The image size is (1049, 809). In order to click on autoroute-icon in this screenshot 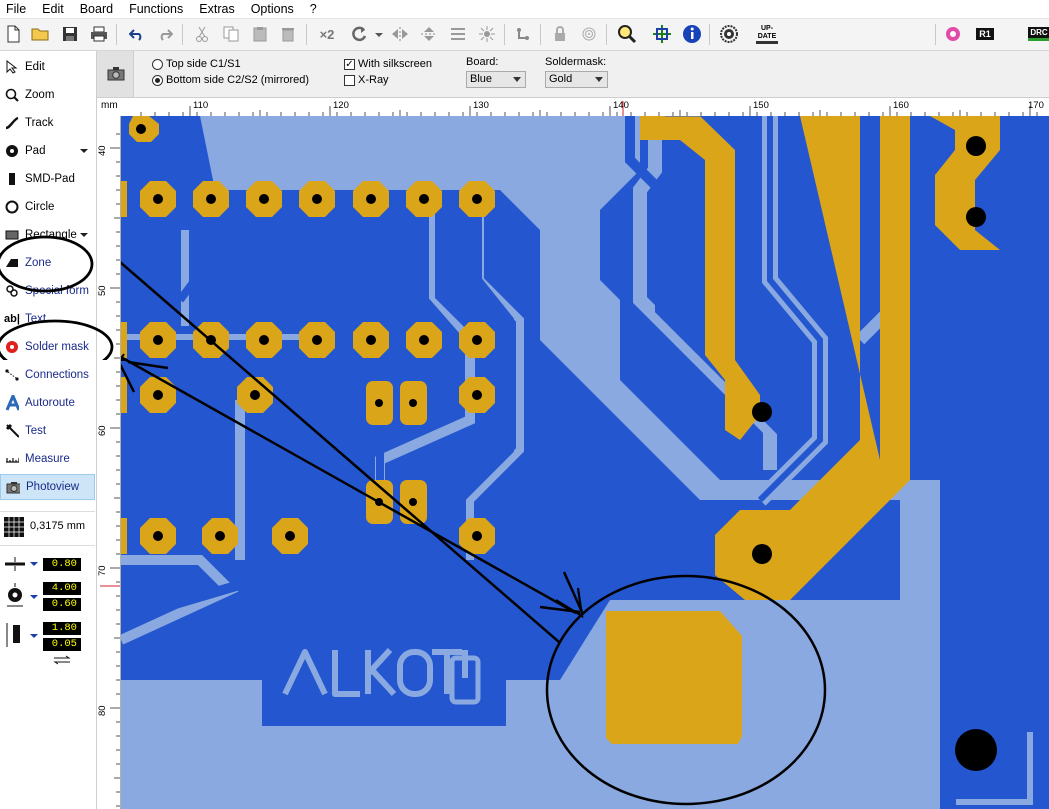, I will do `click(12, 403)`.